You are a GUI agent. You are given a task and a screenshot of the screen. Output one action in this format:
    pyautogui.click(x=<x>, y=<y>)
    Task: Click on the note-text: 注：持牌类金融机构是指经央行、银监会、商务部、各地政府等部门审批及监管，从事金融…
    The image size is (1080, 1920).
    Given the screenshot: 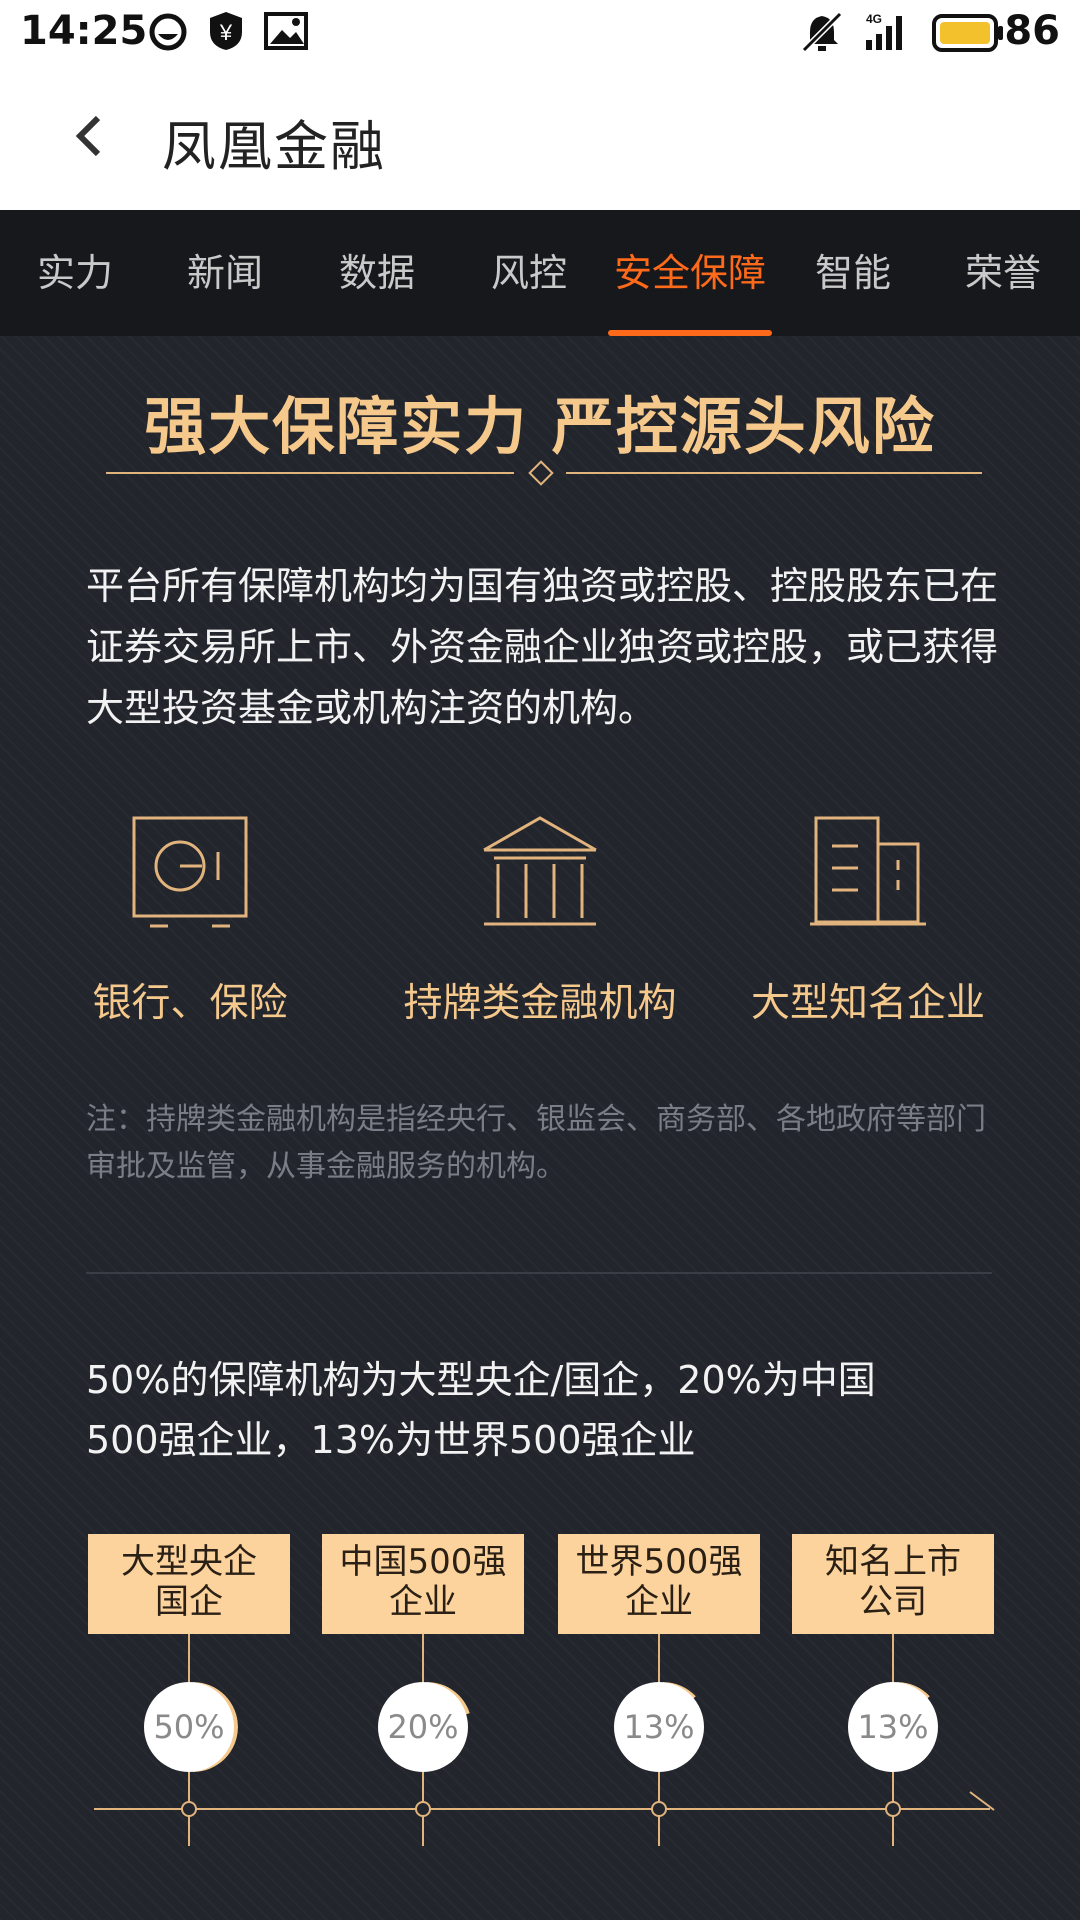 What is the action you would take?
    pyautogui.click(x=536, y=1143)
    